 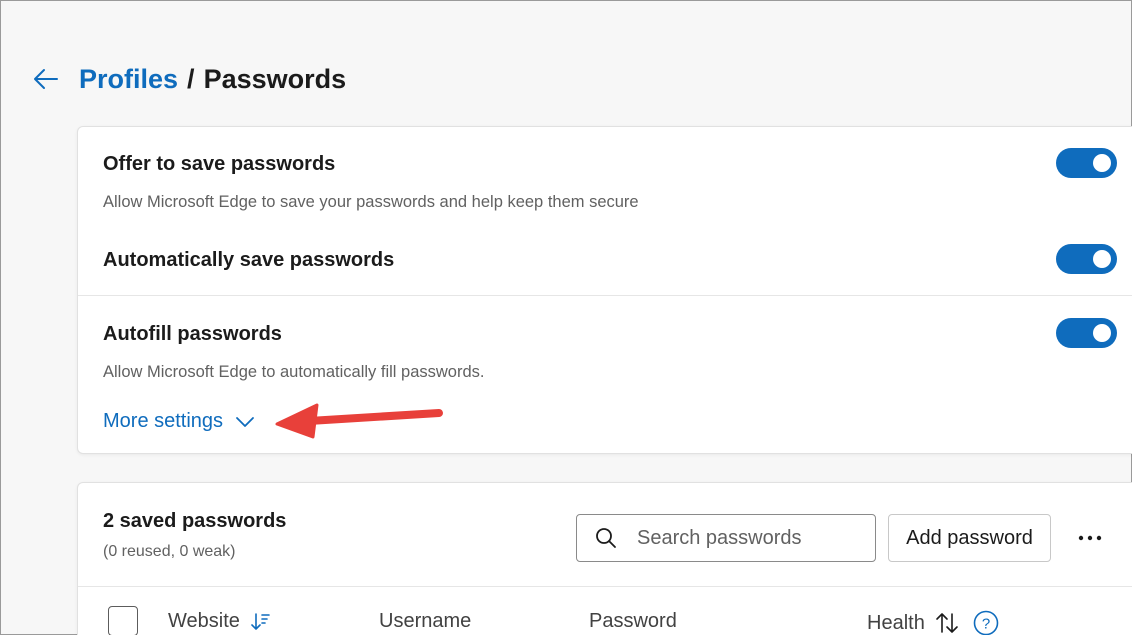 I want to click on column-label-health: Health, so click(x=896, y=622).